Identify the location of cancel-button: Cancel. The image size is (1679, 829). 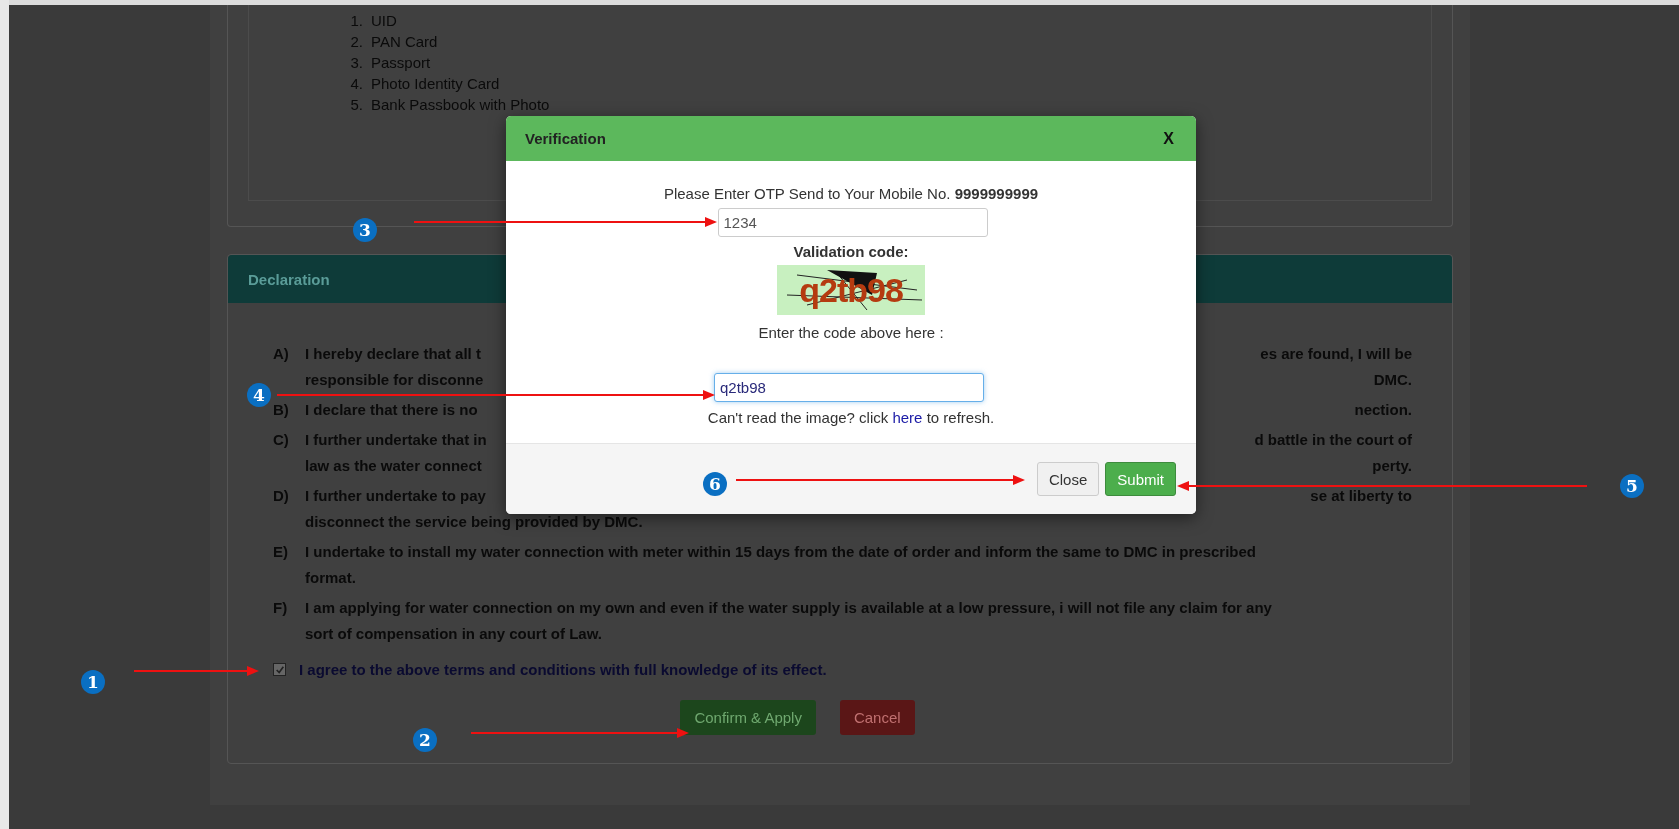
(877, 717).